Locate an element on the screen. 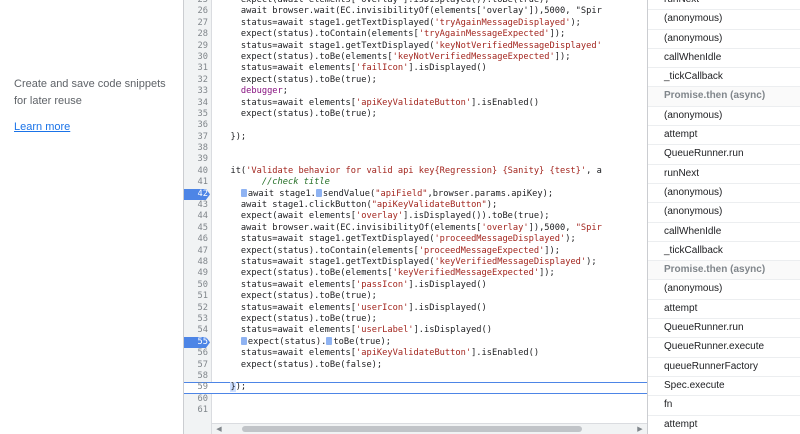 Image resolution: width=800 pixels, height=434 pixels. line-number: 32 is located at coordinates (196, 80).